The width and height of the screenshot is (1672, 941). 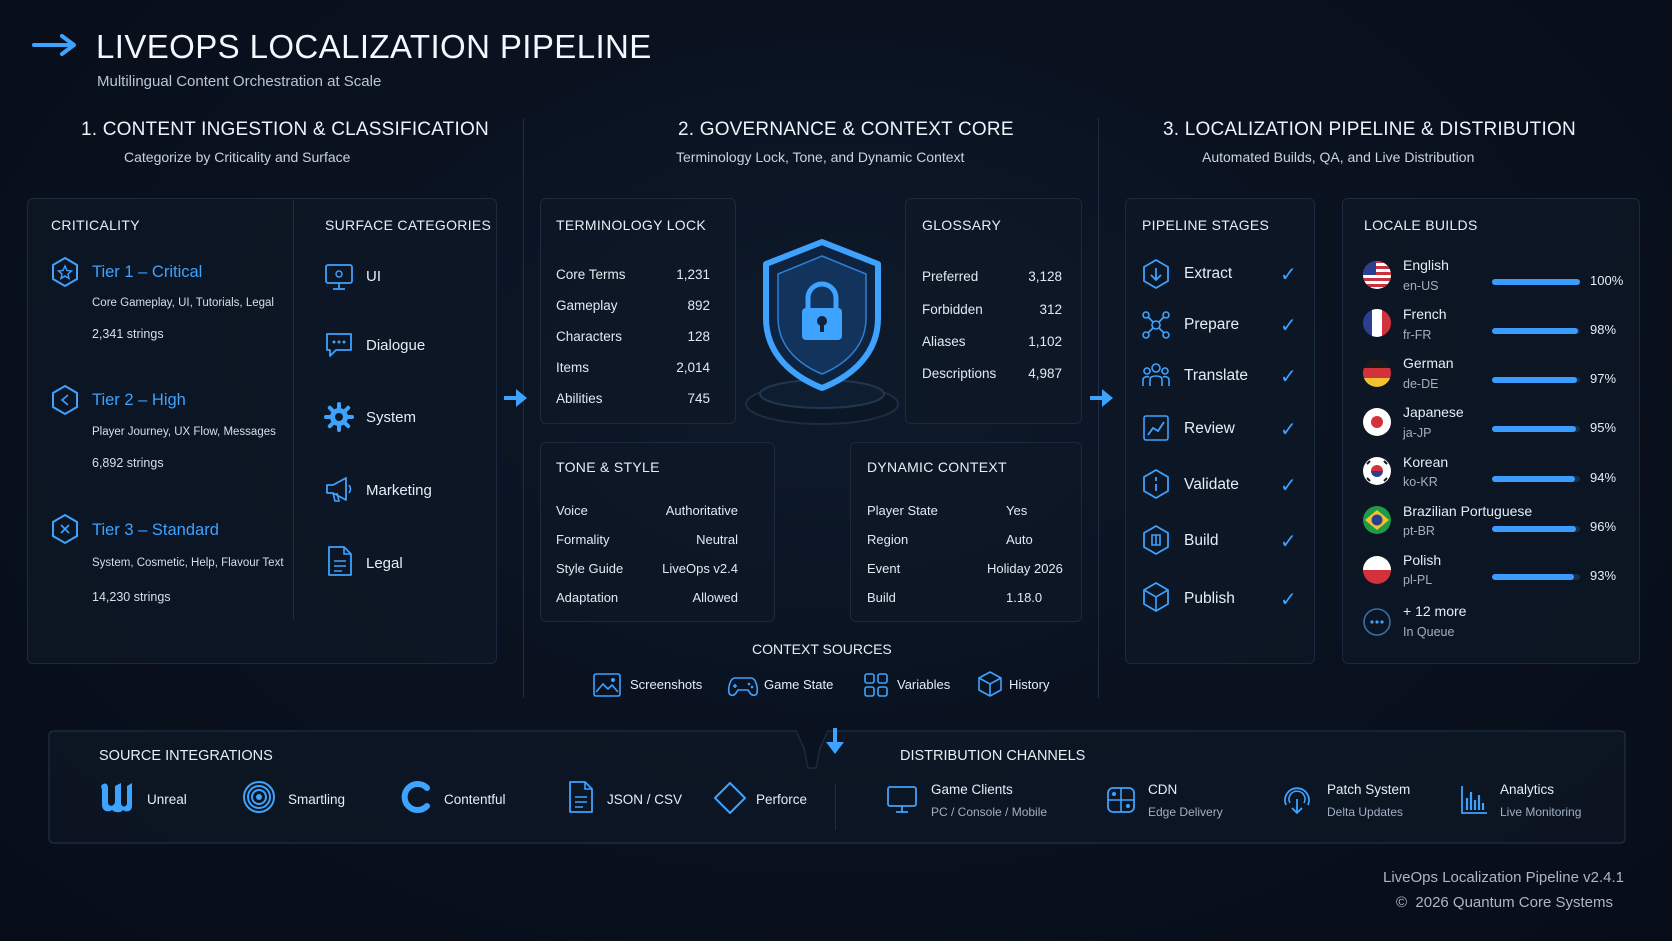 I want to click on header-arrow-icon, so click(x=56, y=47).